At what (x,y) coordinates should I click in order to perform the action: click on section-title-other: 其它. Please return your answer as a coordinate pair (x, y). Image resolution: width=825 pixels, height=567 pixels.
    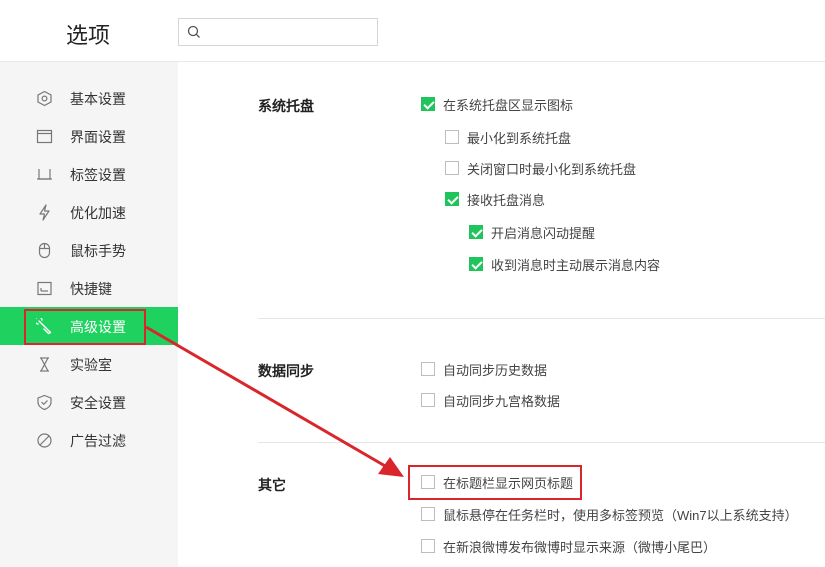
    Looking at the image, I should click on (272, 485).